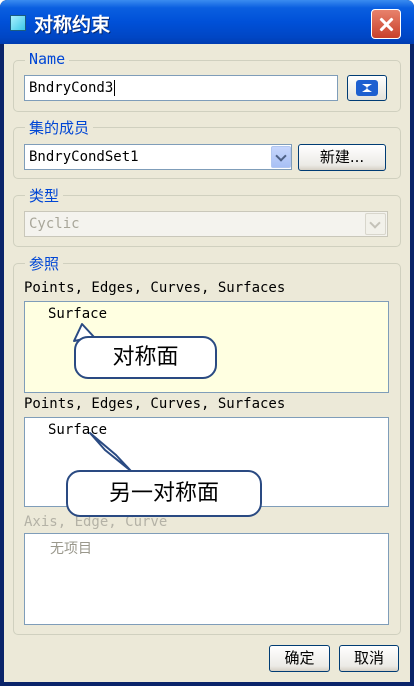 This screenshot has height=686, width=414. Describe the element at coordinates (207, 22) in the screenshot. I see `title-bar: 对称约束` at that location.